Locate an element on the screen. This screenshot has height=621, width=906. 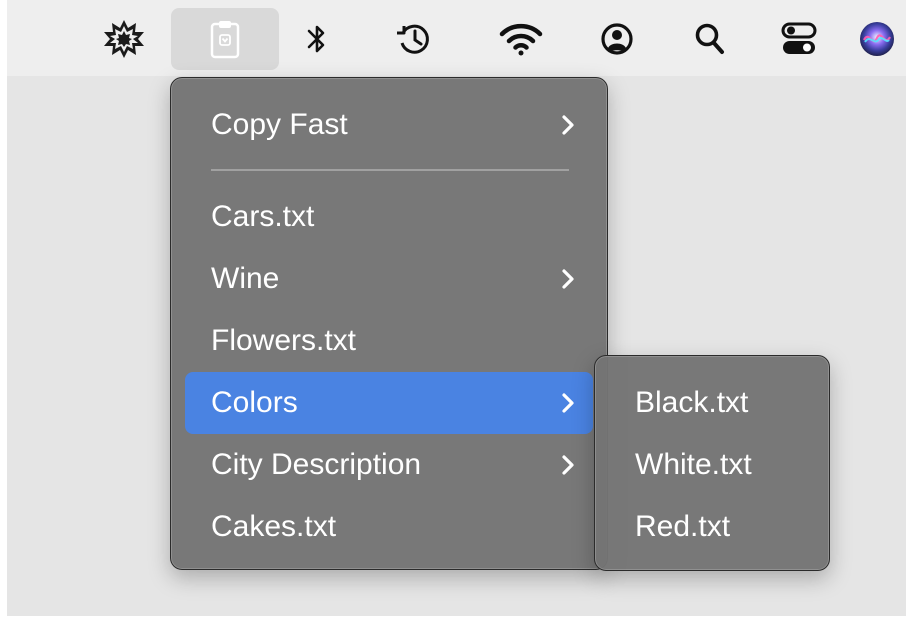
control-center-icon is located at coordinates (799, 39).